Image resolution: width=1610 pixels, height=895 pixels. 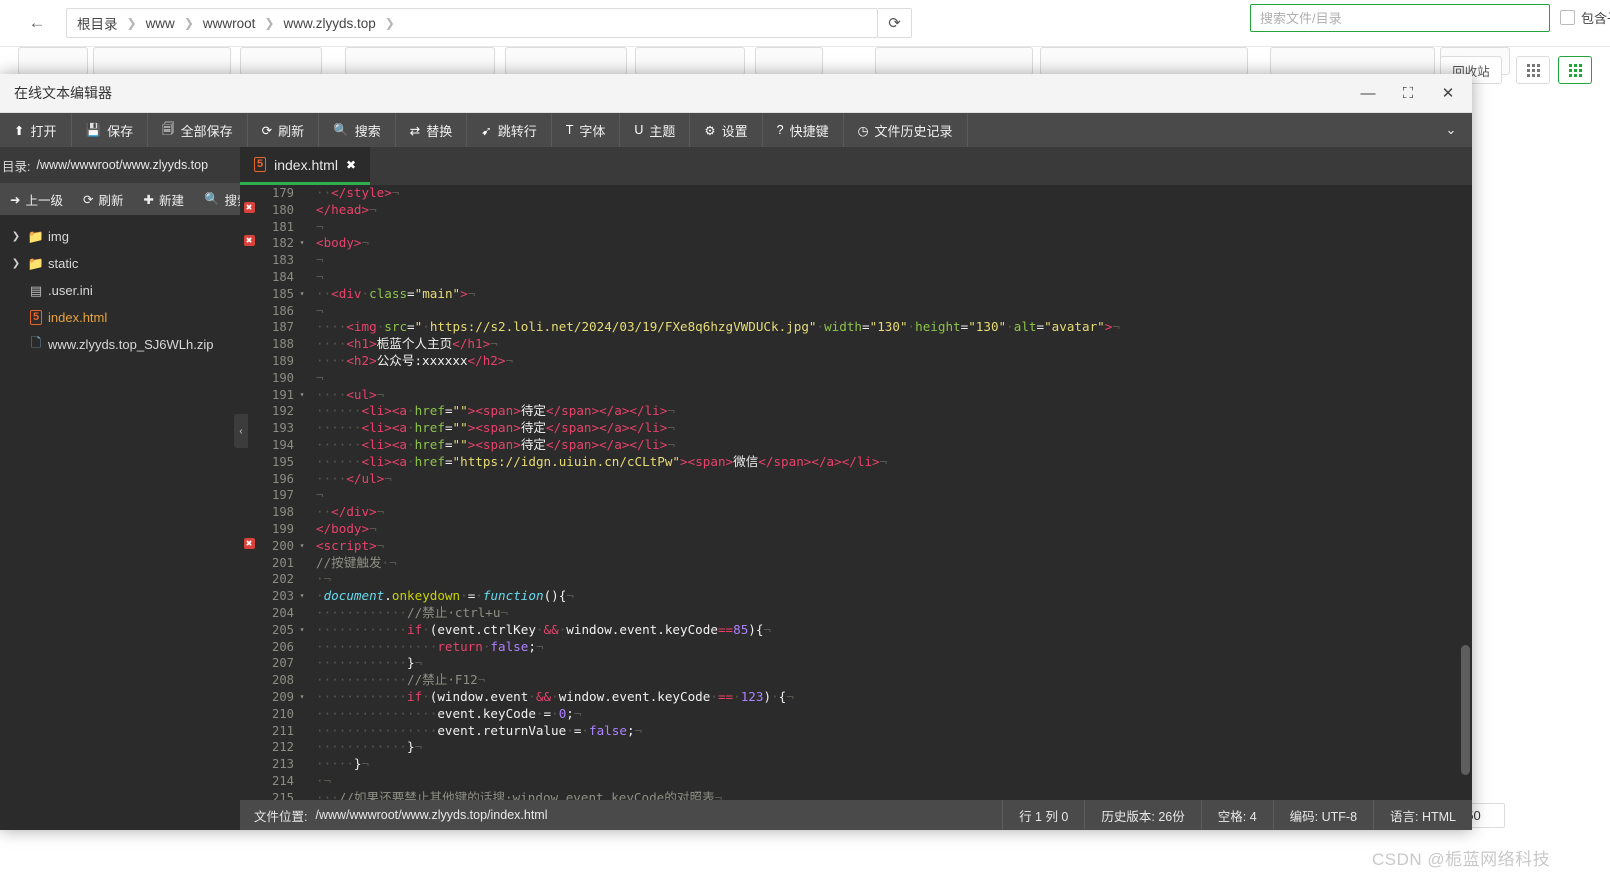 I want to click on code-line: 213 ·····}¬, so click(x=856, y=764).